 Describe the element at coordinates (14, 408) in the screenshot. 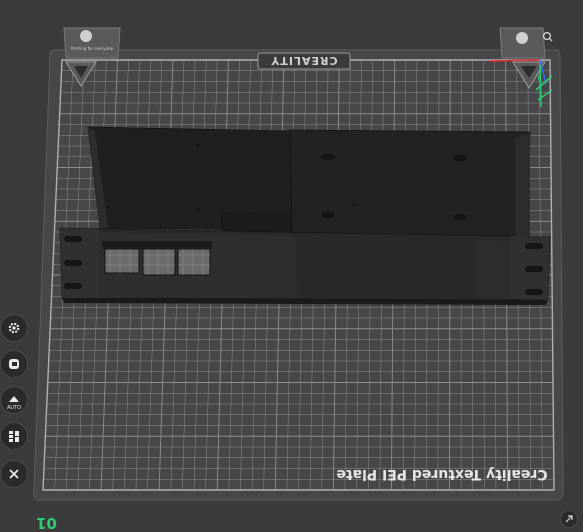

I see `auto-label: AUTO` at that location.